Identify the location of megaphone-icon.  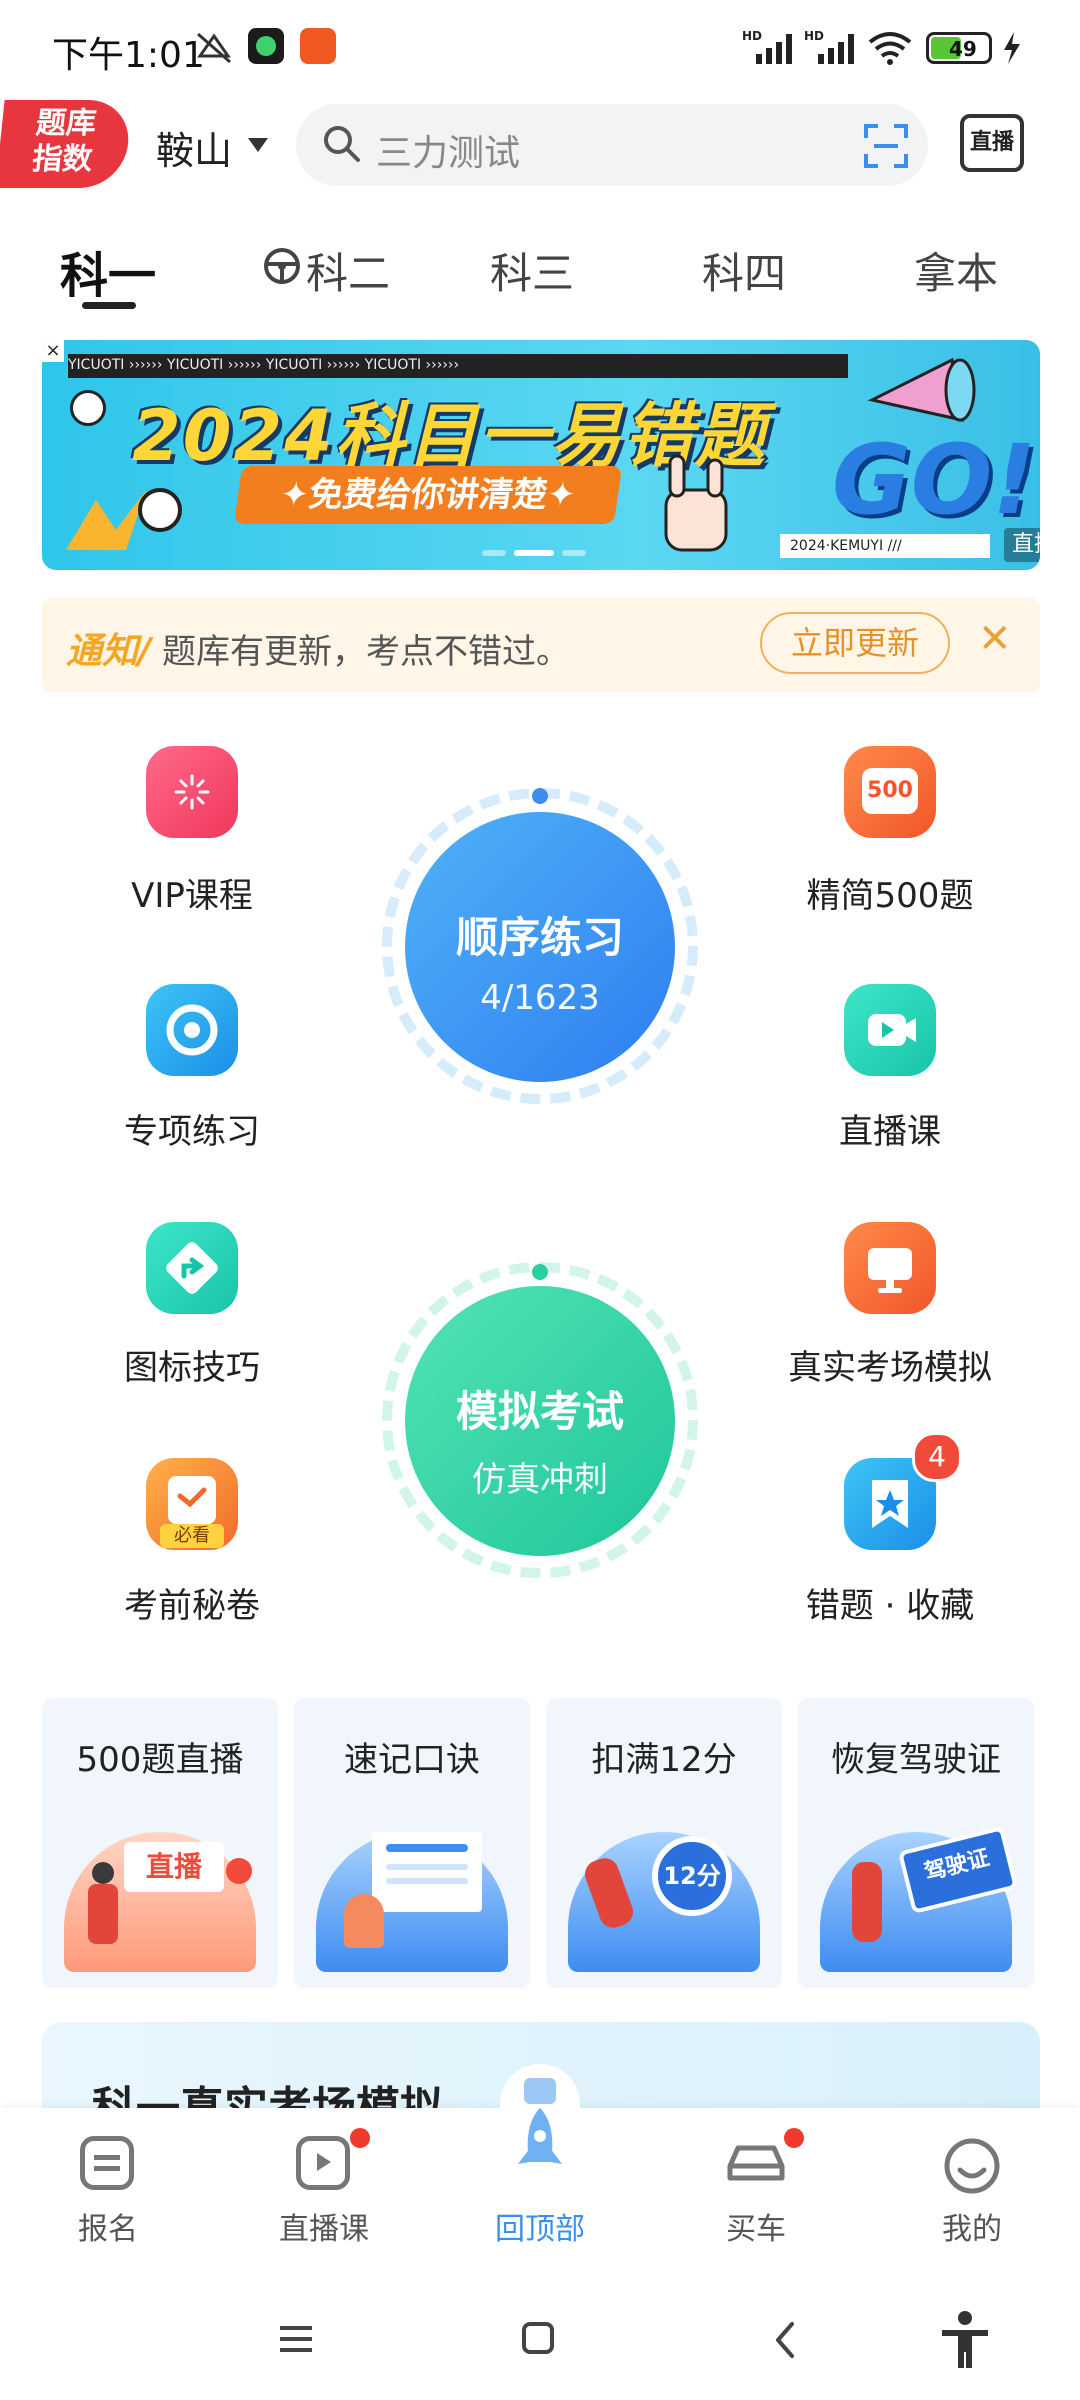
(921, 389).